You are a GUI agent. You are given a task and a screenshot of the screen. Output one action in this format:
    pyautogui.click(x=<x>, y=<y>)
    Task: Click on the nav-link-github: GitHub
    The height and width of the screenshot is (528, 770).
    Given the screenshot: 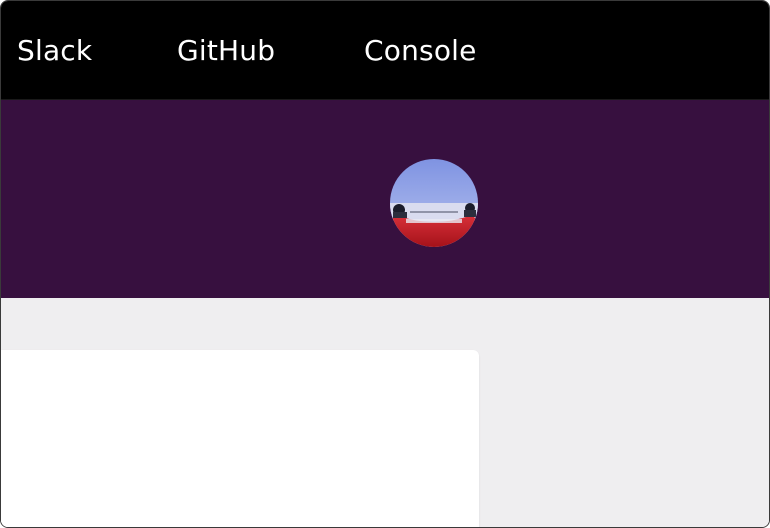 What is the action you would take?
    pyautogui.click(x=226, y=51)
    